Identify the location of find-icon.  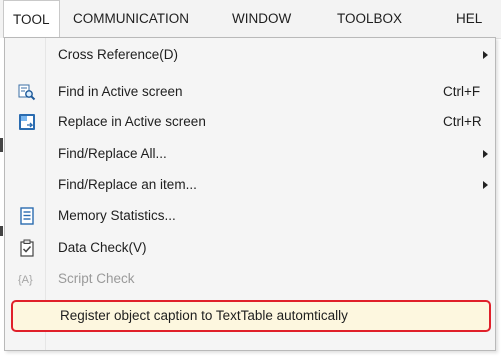
(27, 92).